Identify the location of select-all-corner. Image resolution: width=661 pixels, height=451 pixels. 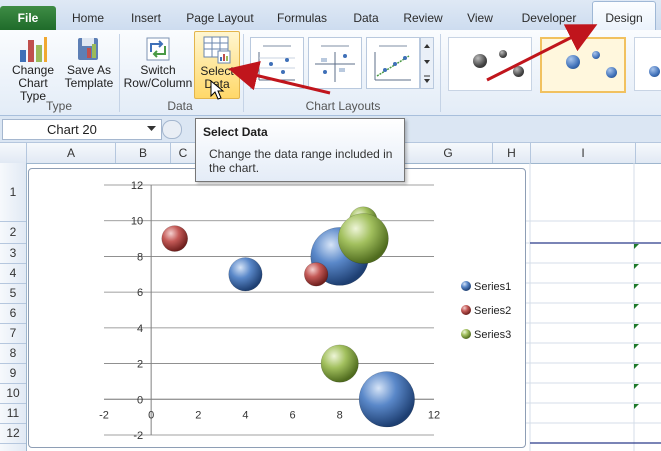
(13, 153).